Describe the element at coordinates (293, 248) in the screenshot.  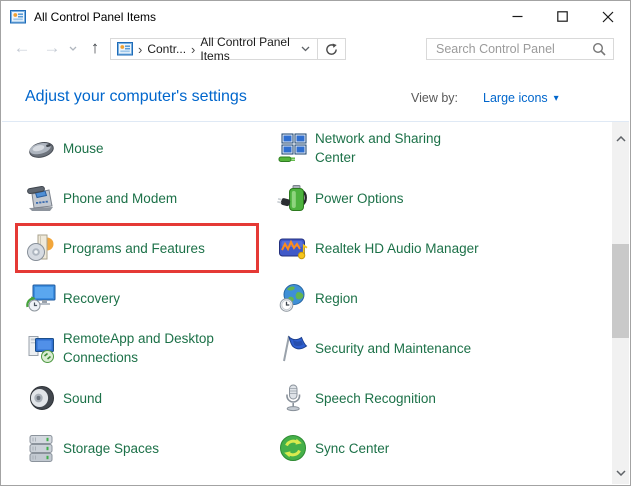
I see `realtek-audio-icon` at that location.